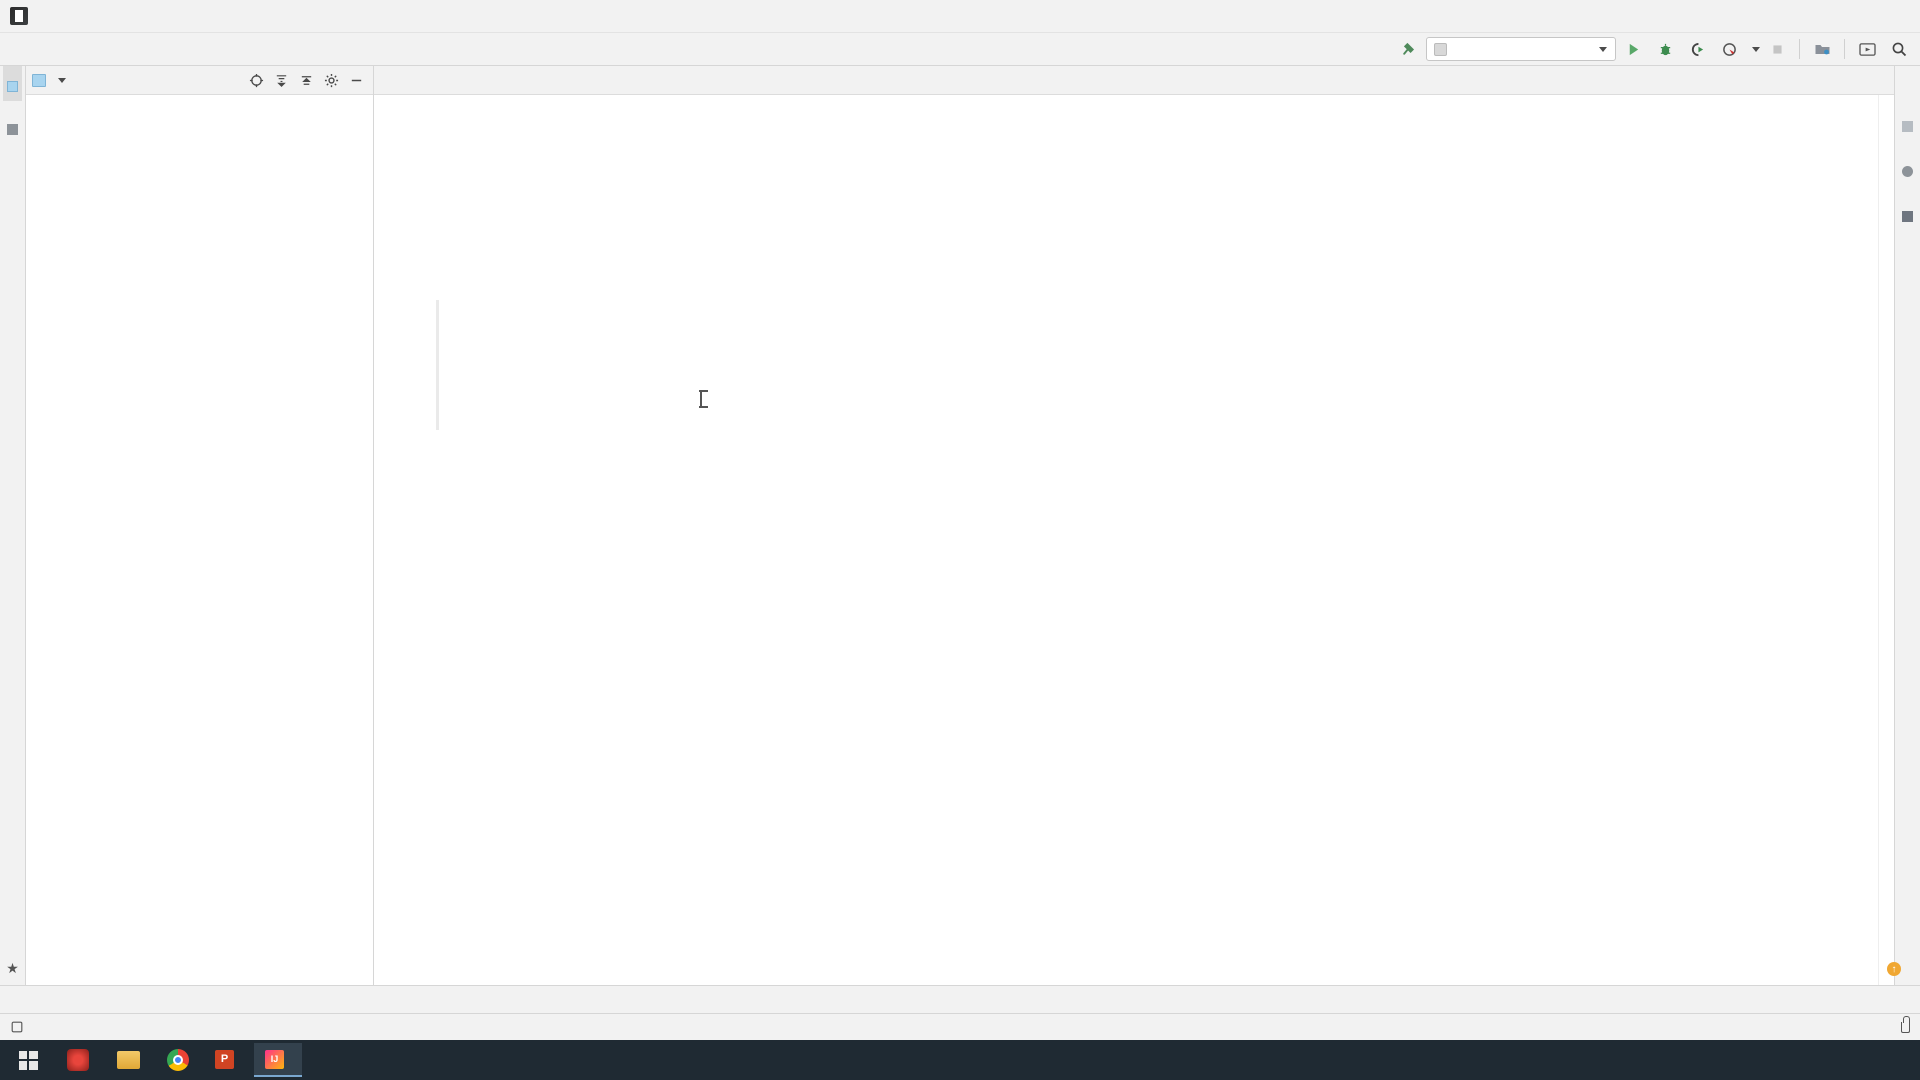  I want to click on stop-icon, so click(1777, 49).